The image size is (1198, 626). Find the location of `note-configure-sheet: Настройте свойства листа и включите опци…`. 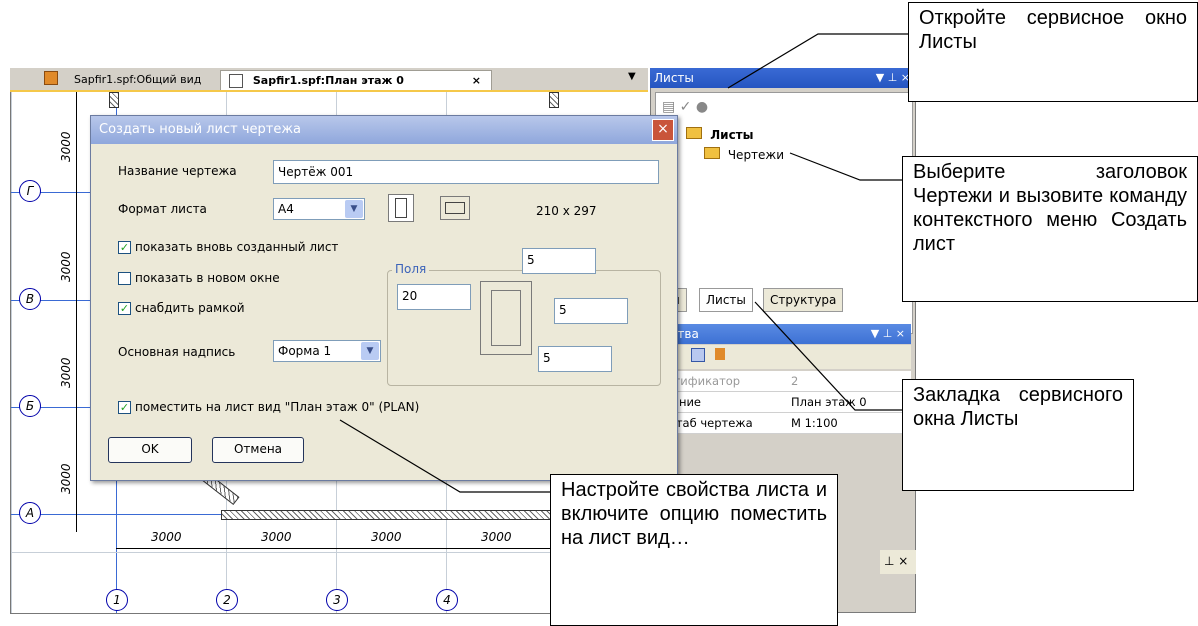

note-configure-sheet: Настройте свойства листа и включите опци… is located at coordinates (694, 550).